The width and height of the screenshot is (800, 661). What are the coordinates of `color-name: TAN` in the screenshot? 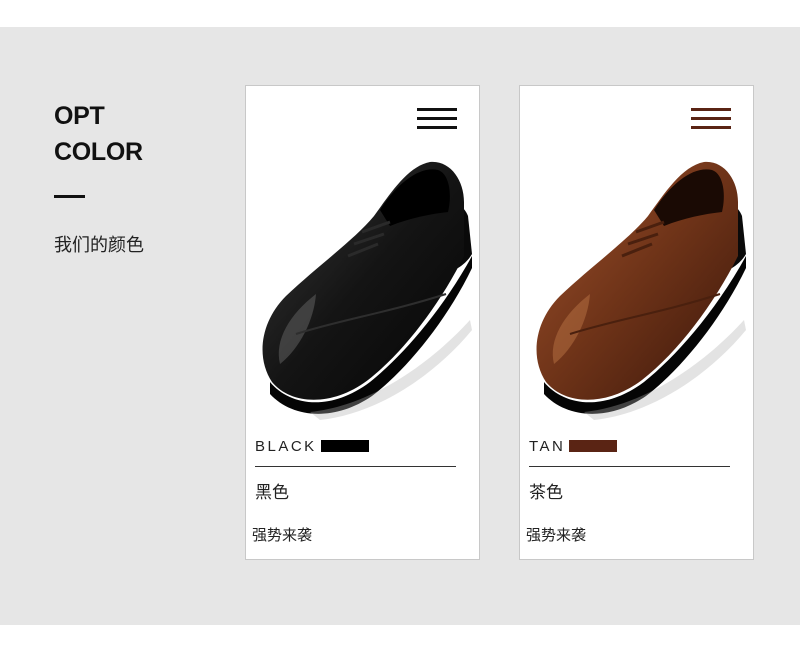 It's located at (547, 446).